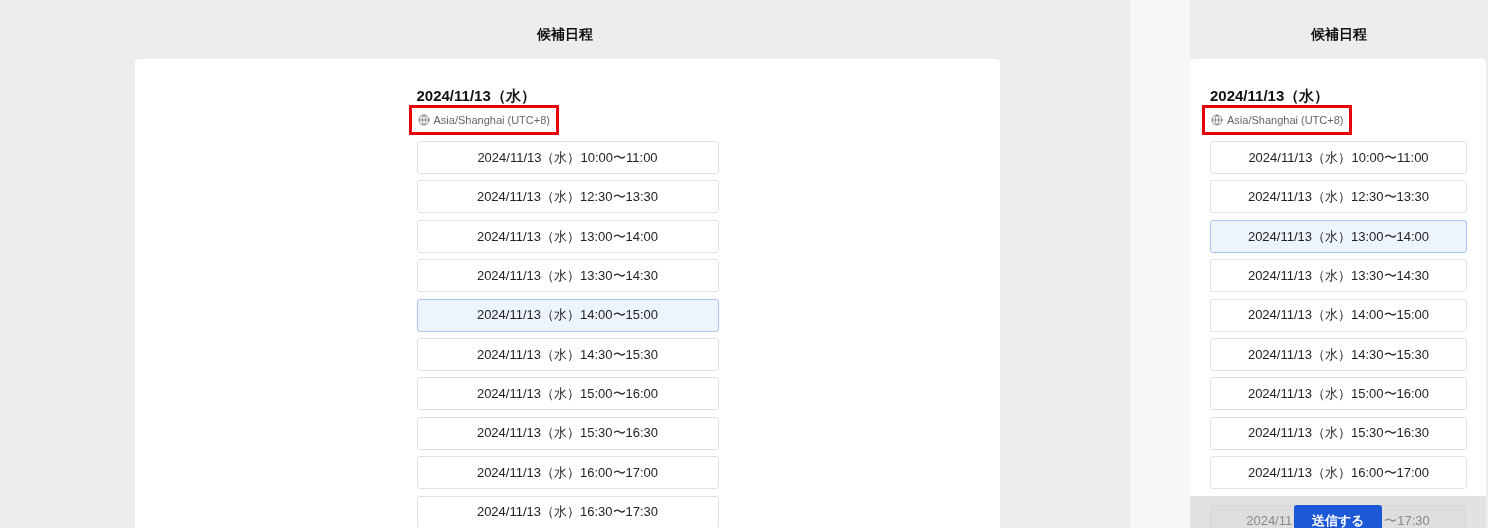  I want to click on submit-button: 送信する, so click(1338, 516).